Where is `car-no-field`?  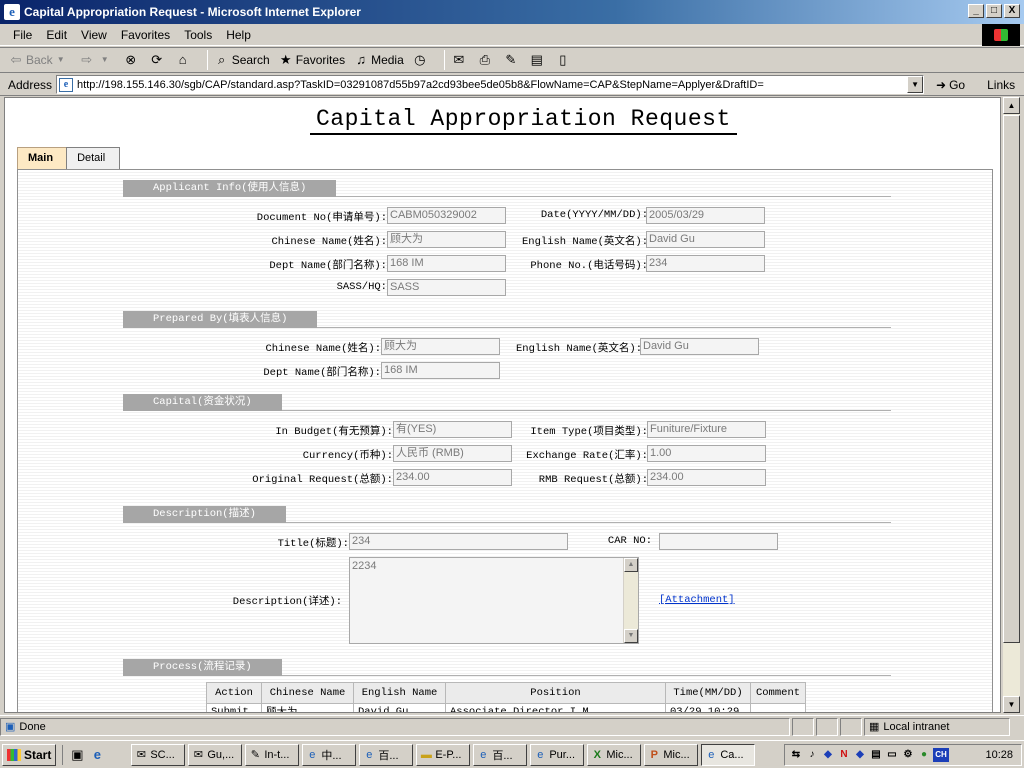
car-no-field is located at coordinates (718, 541).